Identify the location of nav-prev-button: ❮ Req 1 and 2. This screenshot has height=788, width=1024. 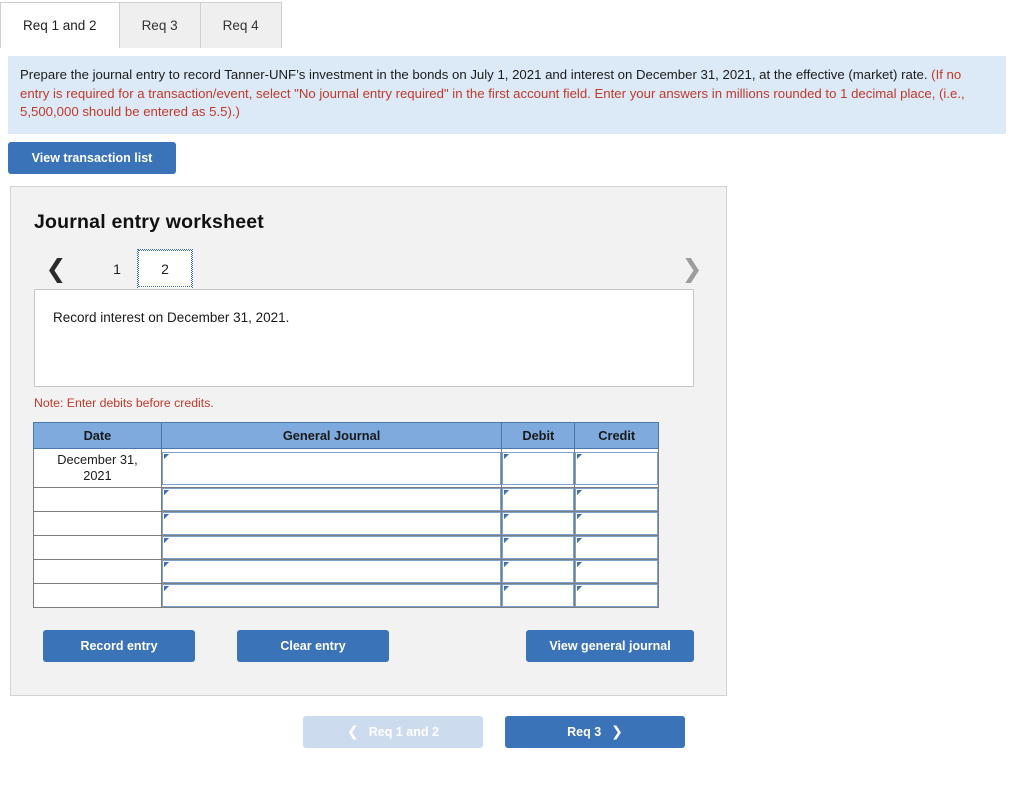
(393, 732).